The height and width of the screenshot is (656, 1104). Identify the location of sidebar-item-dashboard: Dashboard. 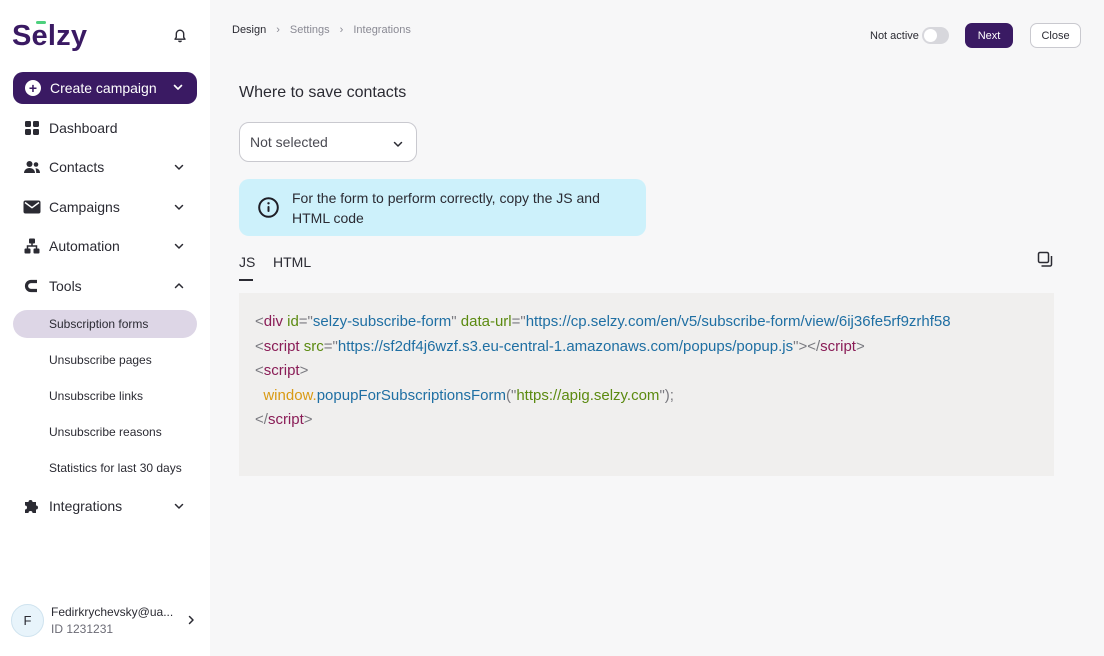
(105, 128).